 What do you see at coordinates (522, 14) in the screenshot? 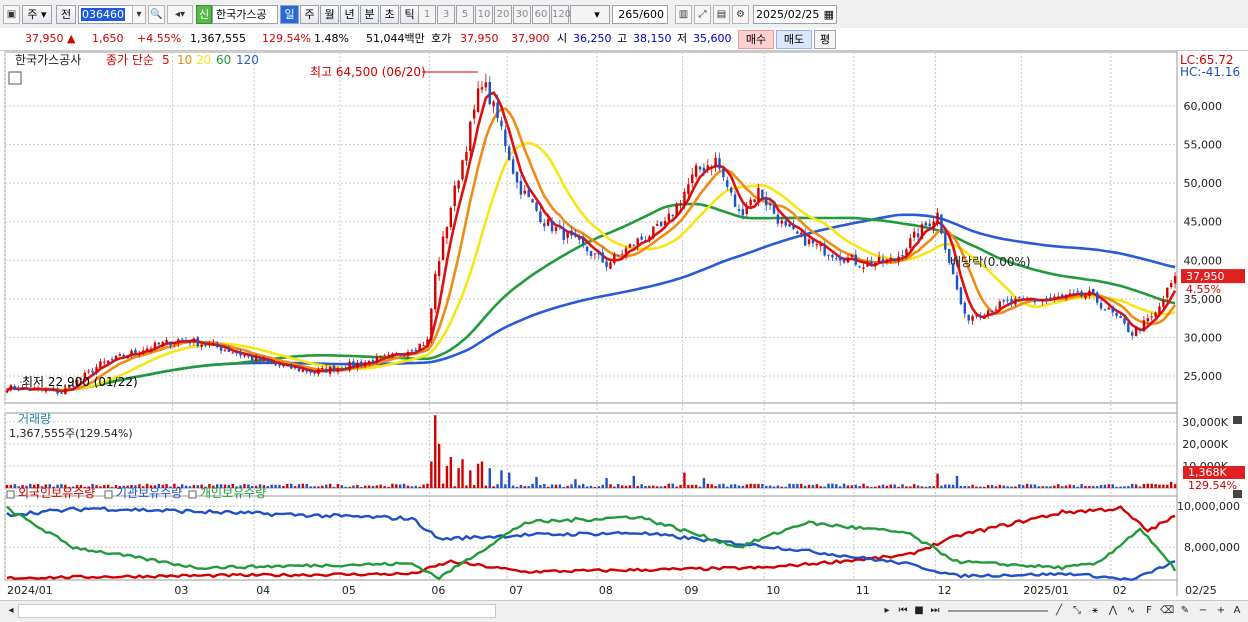
I see `minute-step-30: 30` at bounding box center [522, 14].